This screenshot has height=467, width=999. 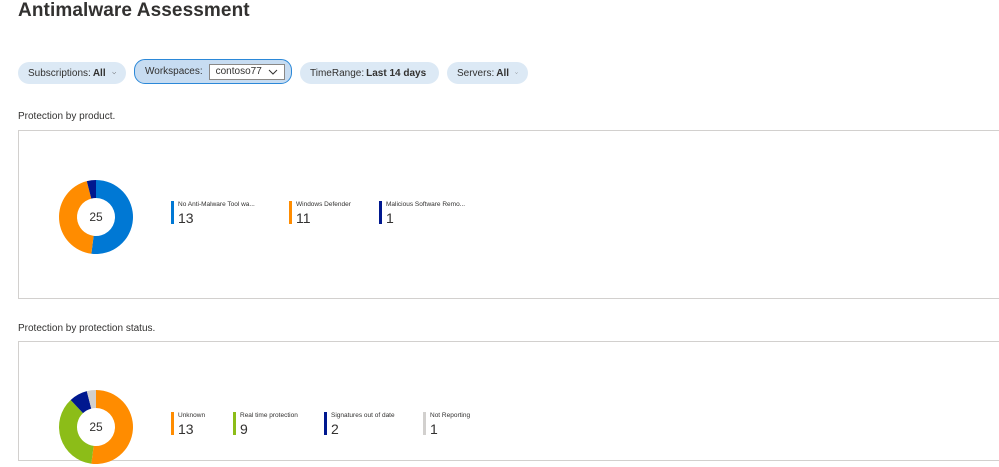 What do you see at coordinates (87, 328) in the screenshot?
I see `section-label-status: Protection by protection status.` at bounding box center [87, 328].